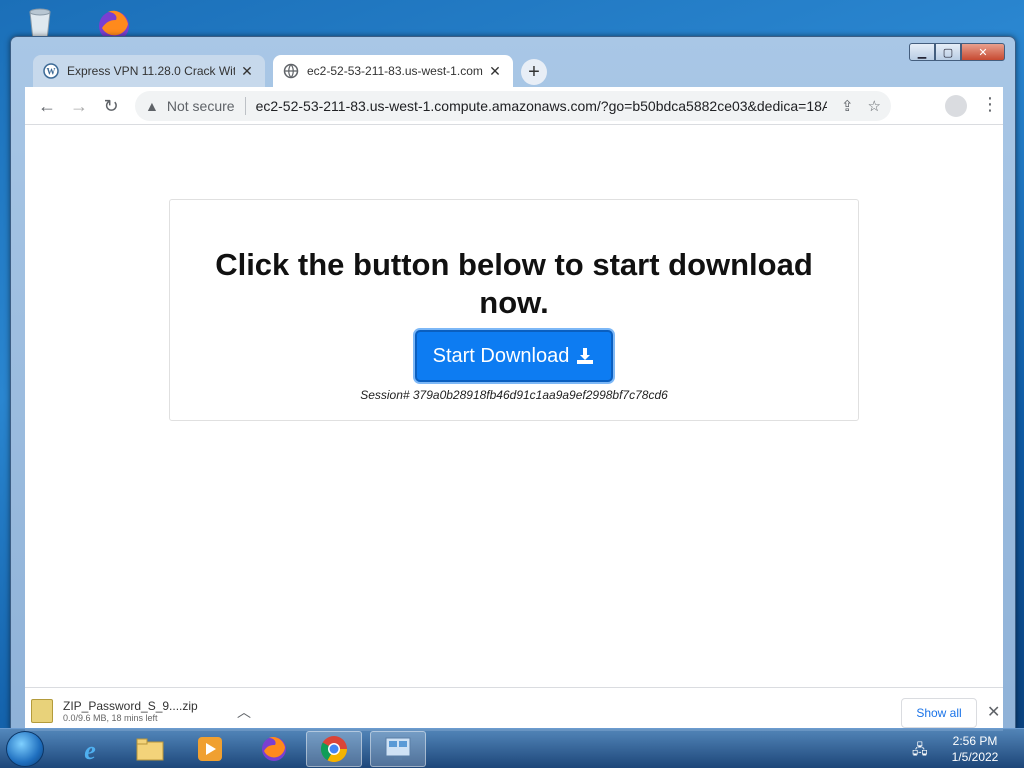 This screenshot has width=1024, height=768. What do you see at coordinates (534, 72) in the screenshot?
I see `new-tab-button: +` at bounding box center [534, 72].